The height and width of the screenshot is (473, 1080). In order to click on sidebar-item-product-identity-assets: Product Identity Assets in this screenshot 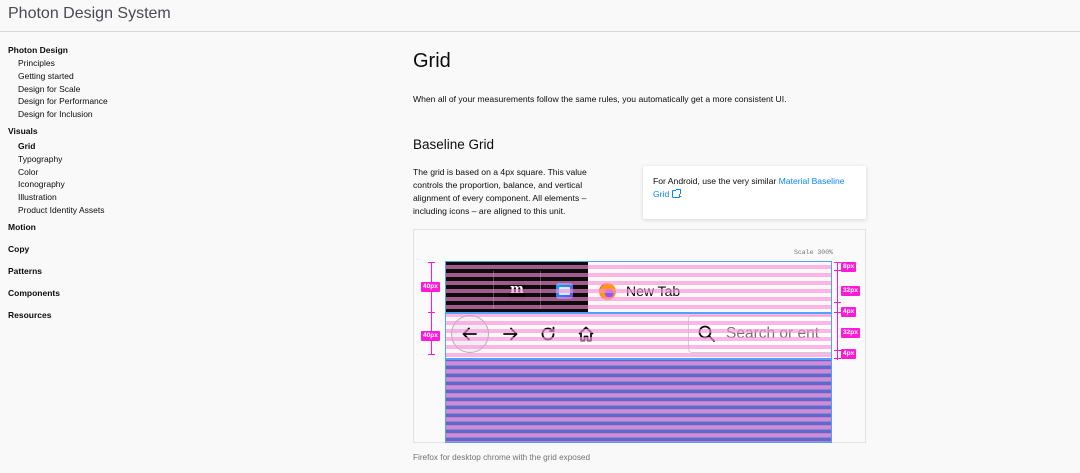, I will do `click(98, 210)`.